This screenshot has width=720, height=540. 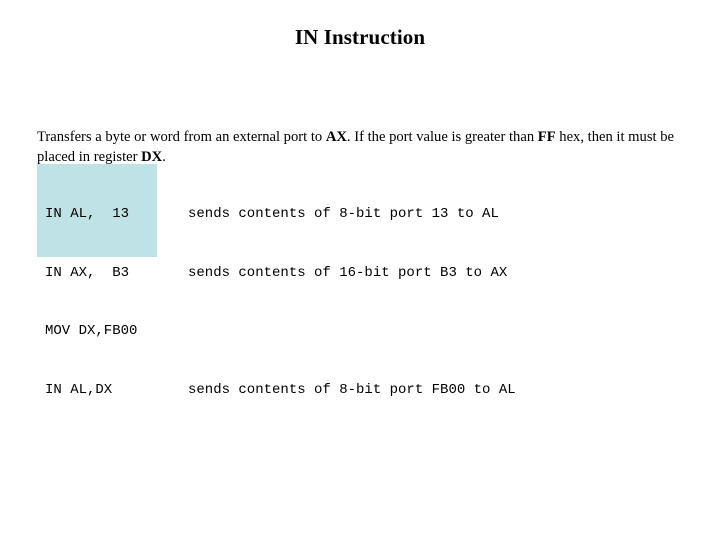 I want to click on paragraph-segment-2: . If the port value is greater than, so click(x=442, y=136).